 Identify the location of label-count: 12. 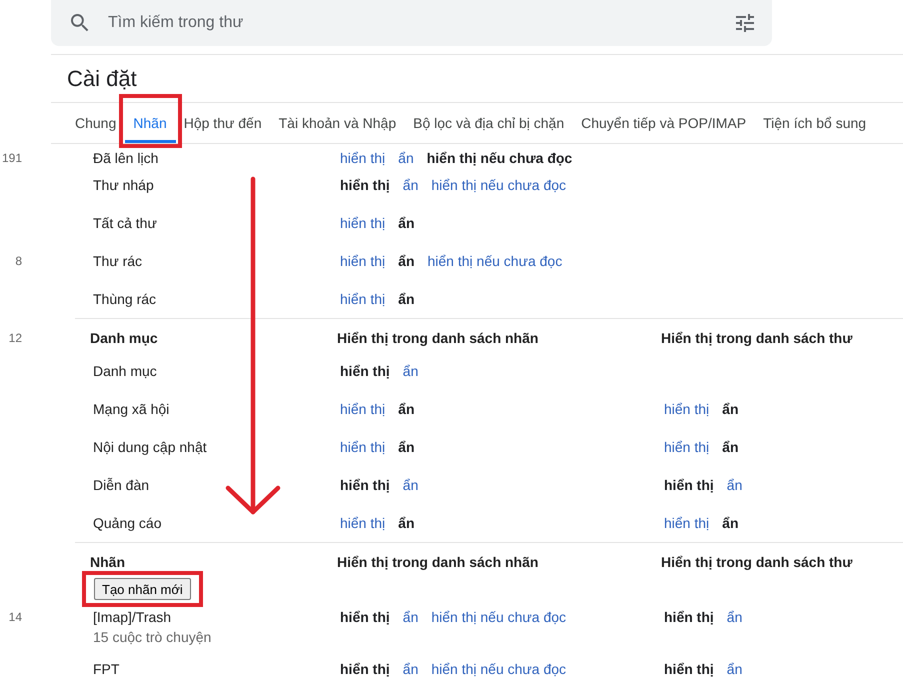
(15, 338).